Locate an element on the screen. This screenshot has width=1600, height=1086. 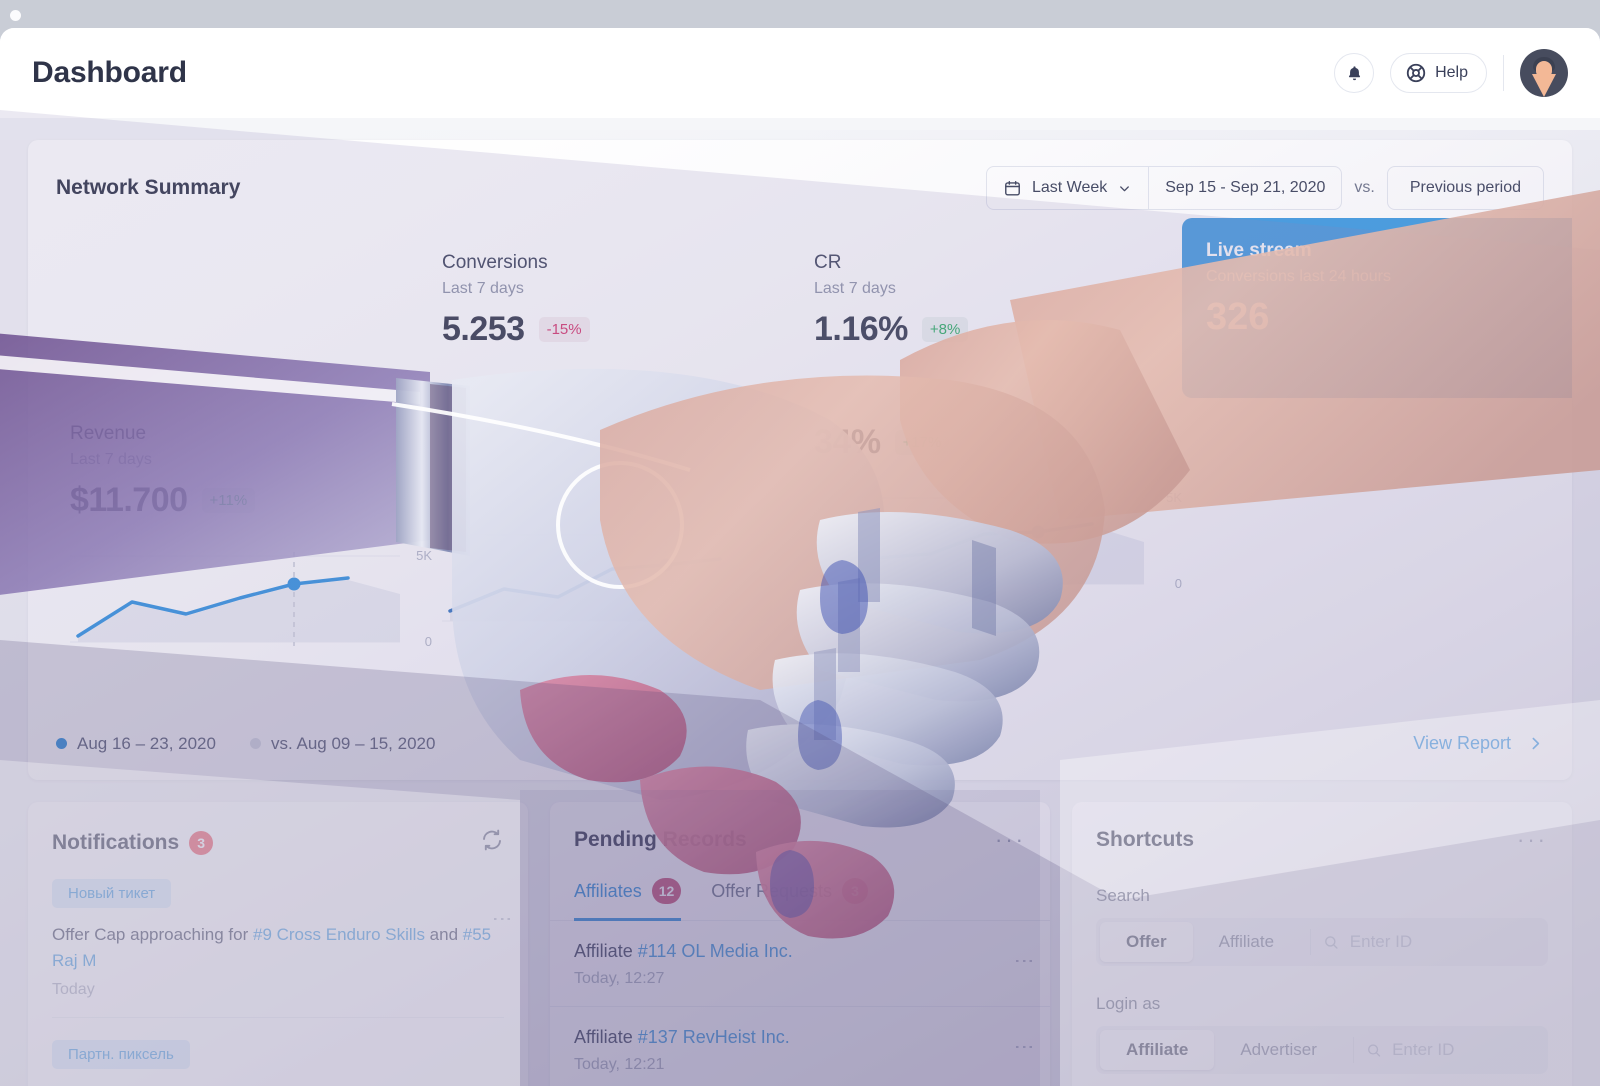
kpi-cr: CR Last 7 days 1.16% +8% is located at coordinates (986, 300).